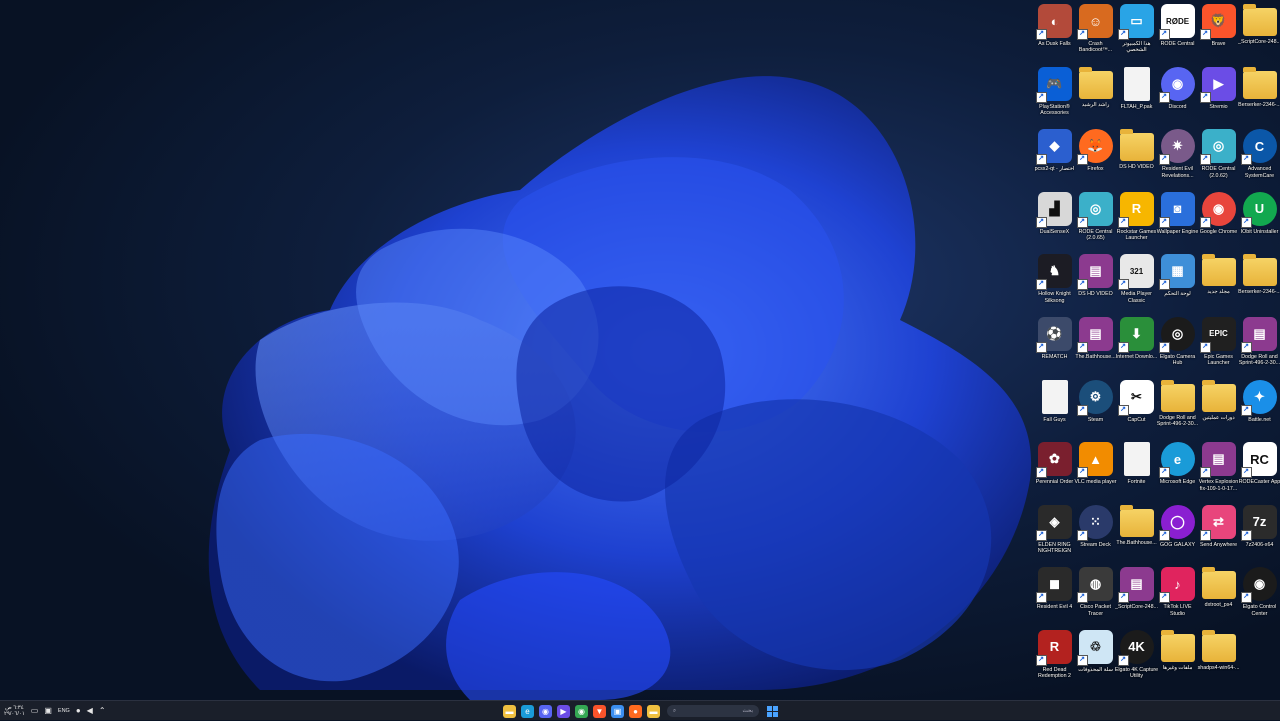 This screenshot has height=721, width=1280. Describe the element at coordinates (1054, 471) in the screenshot. I see `desktop-icon: ✿↗Perennial Order` at that location.